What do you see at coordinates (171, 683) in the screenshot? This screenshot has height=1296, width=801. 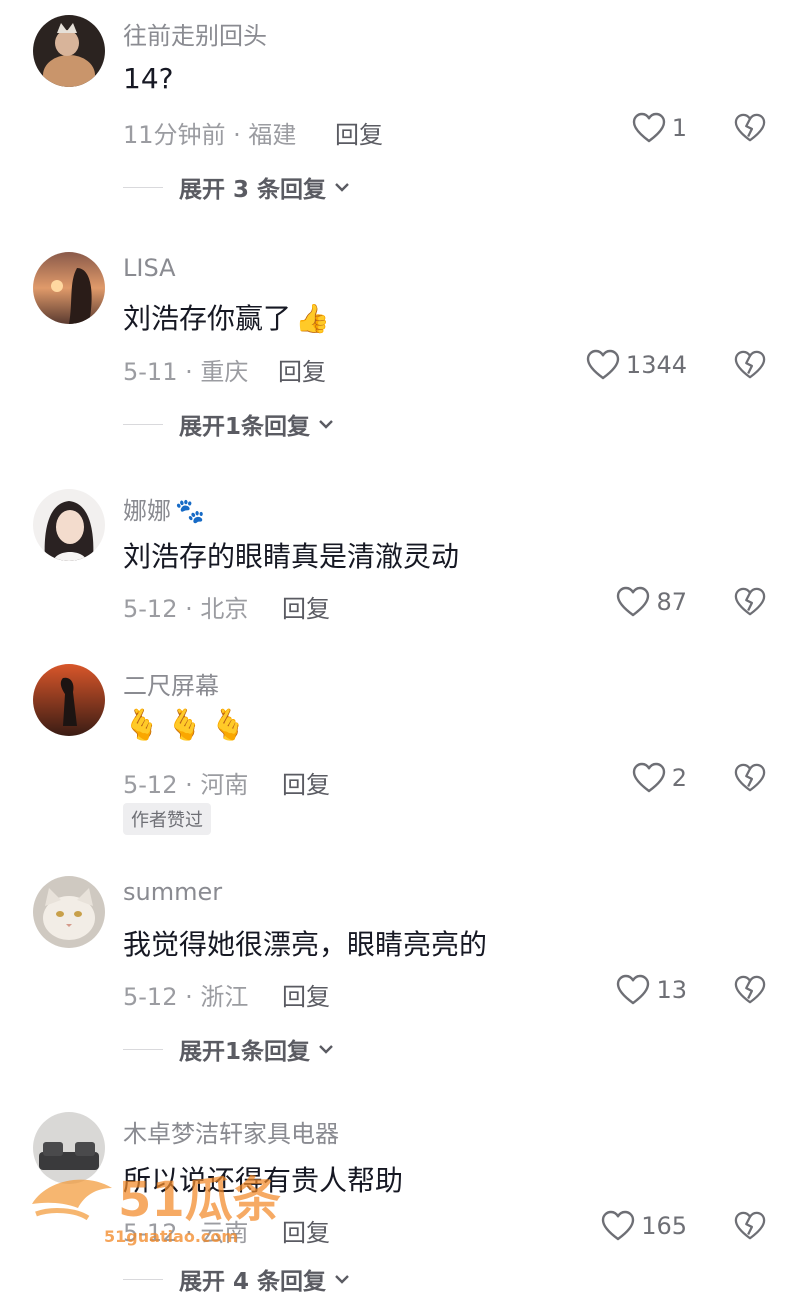 I see `username: 二尺屏幕` at bounding box center [171, 683].